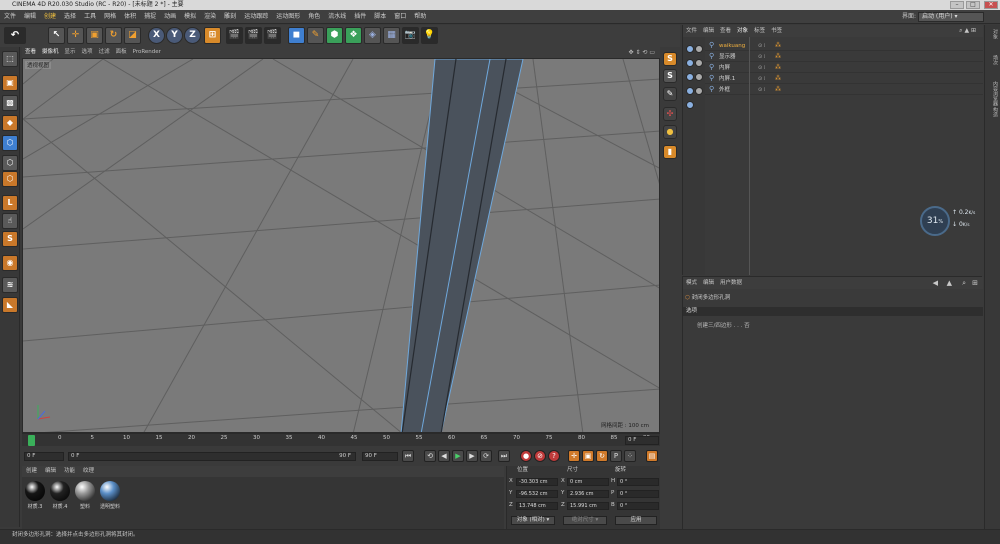 This screenshot has width=1000, height=544. I want to click on recent-tool-icon: ◪, so click(132, 35).